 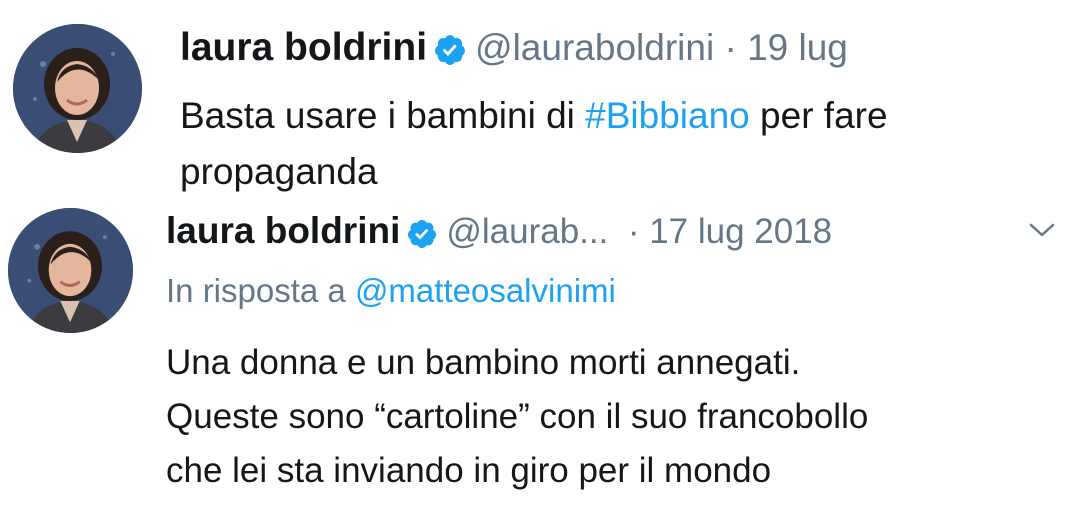 I want to click on tweet-header: laura boldrini @lauraboldrini · 19 lug, so click(x=514, y=51).